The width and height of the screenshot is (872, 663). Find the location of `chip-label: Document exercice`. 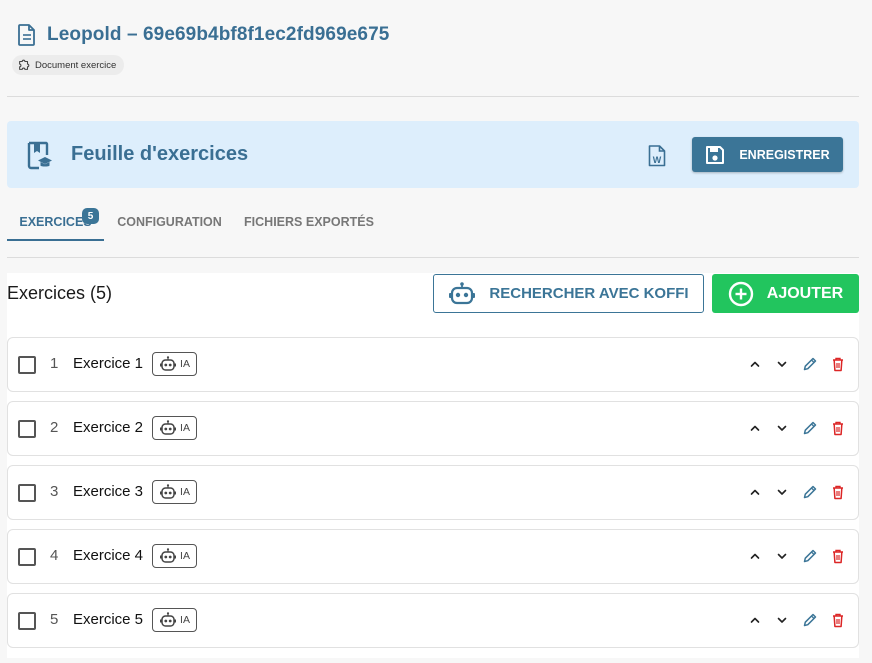

chip-label: Document exercice is located at coordinates (76, 65).